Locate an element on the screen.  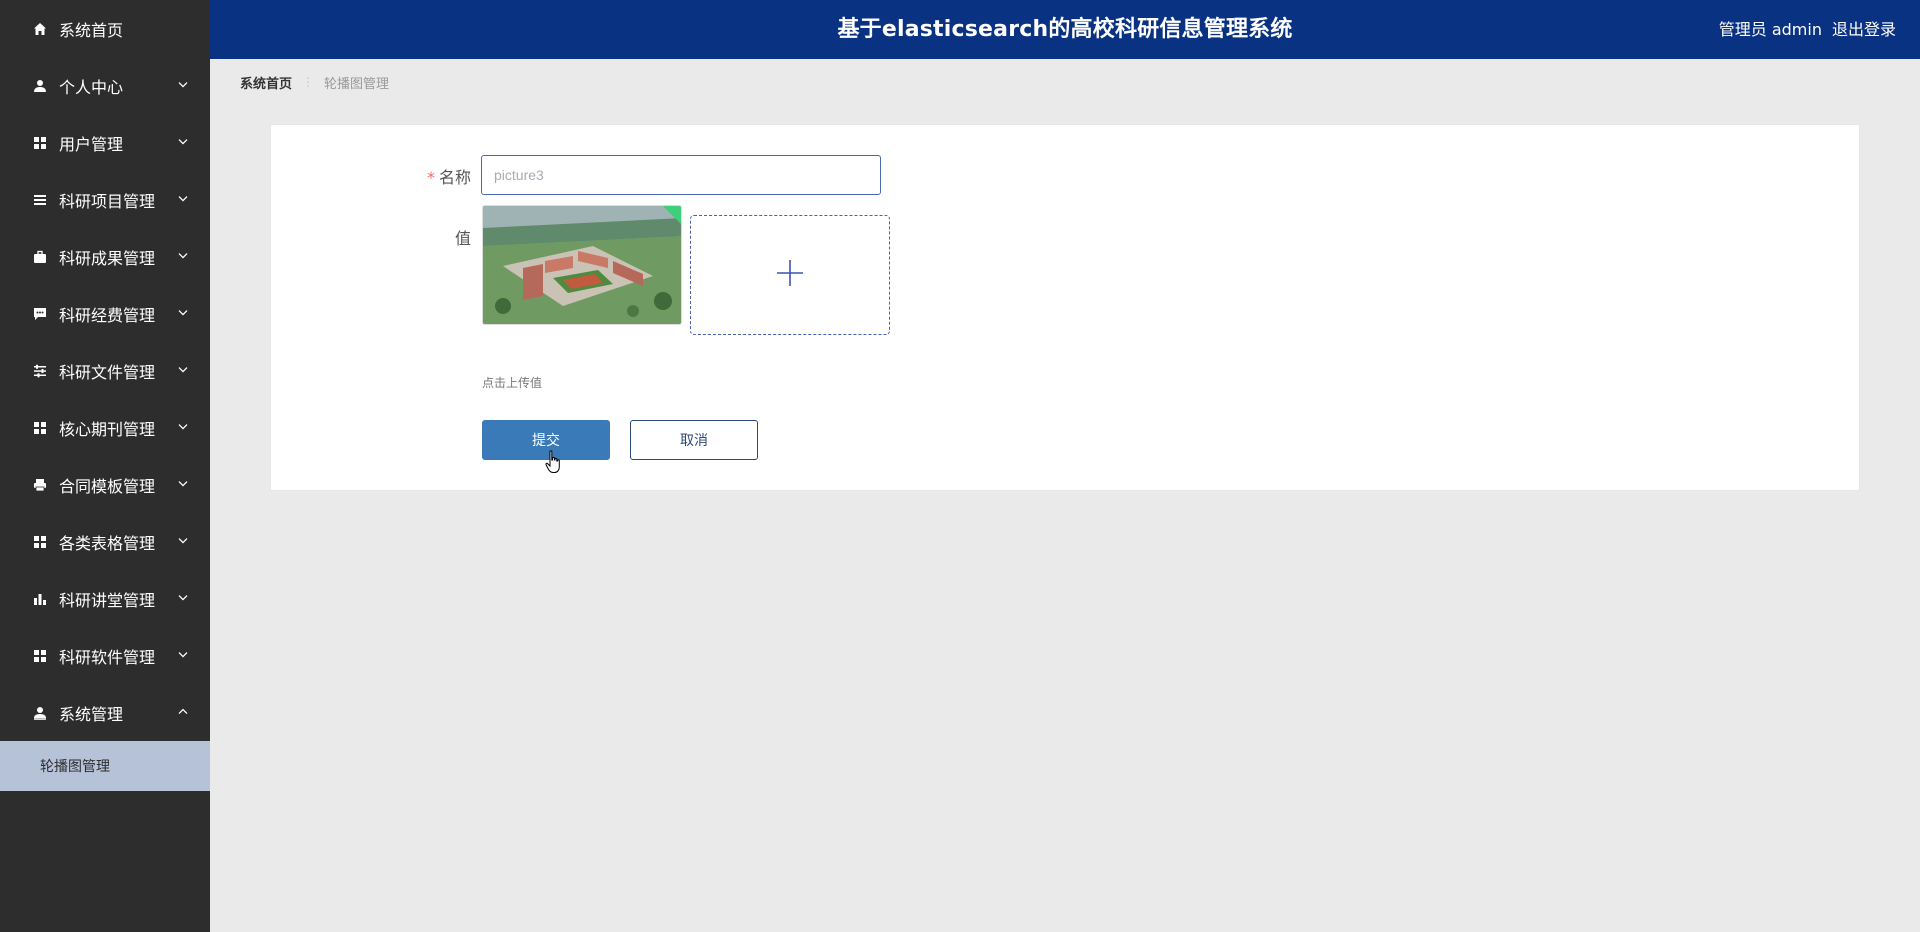
name-label: * 名称 is located at coordinates (406, 176).